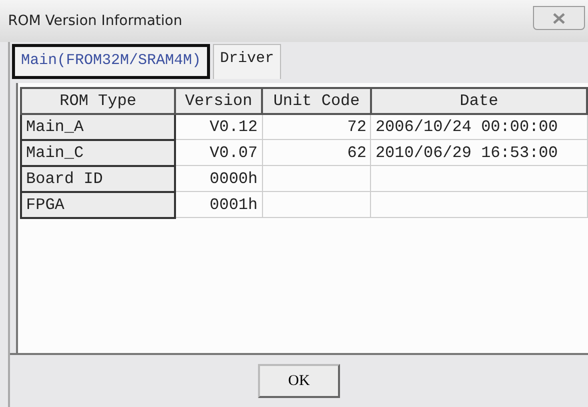 The height and width of the screenshot is (407, 588). I want to click on column-header: ROM Type, so click(98, 101).